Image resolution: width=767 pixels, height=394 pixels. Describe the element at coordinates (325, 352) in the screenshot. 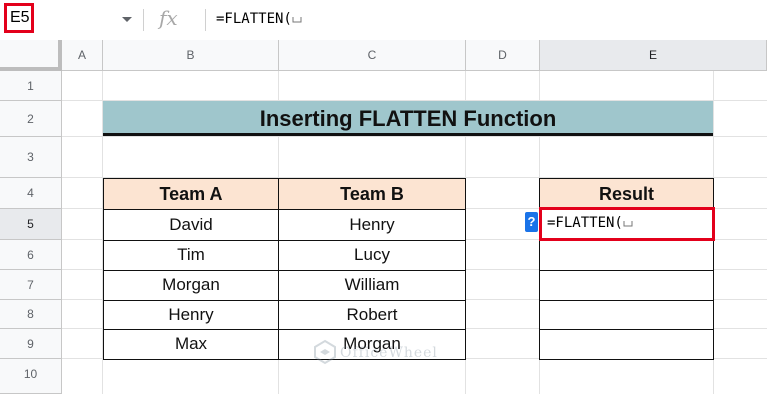

I see `watermark-logo-icon` at that location.